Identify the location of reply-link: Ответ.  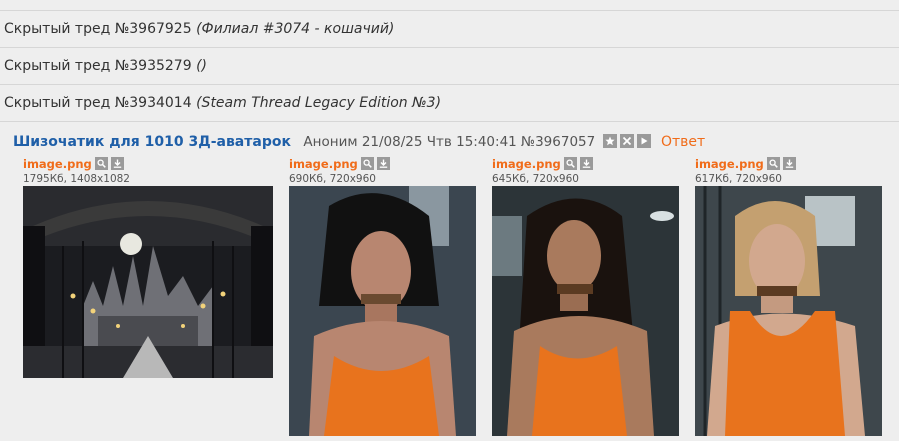
(683, 142).